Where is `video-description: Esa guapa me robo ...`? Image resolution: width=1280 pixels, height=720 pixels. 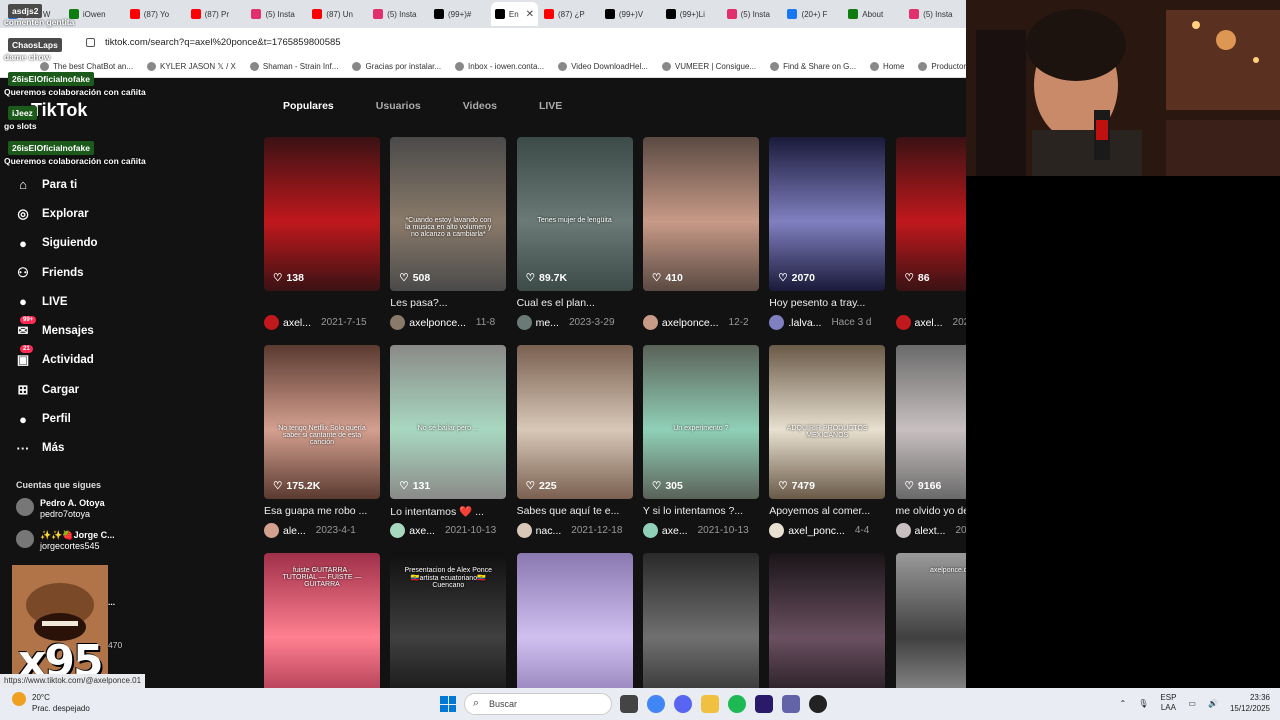
video-description: Esa guapa me robo ... is located at coordinates (322, 512).